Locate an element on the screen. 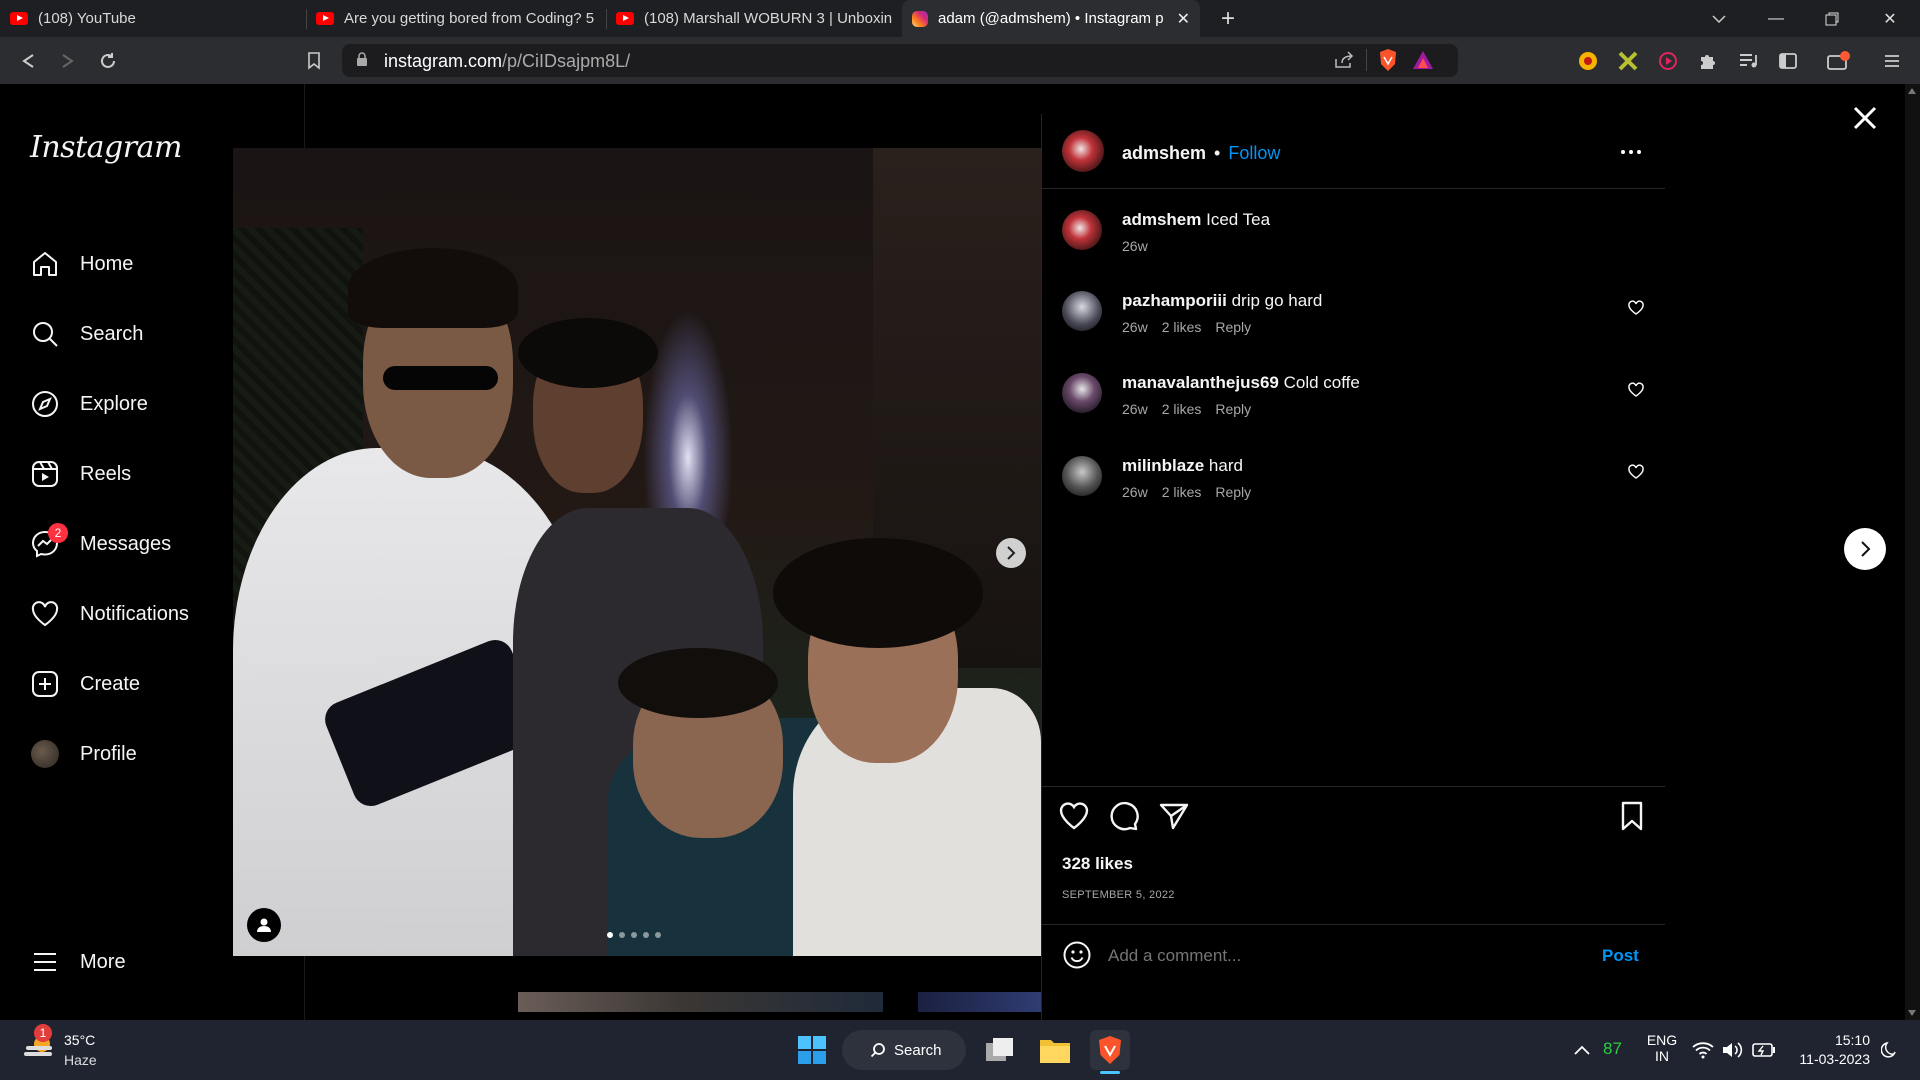 This screenshot has height=1080, width=1920. wallet-icon is located at coordinates (1838, 61).